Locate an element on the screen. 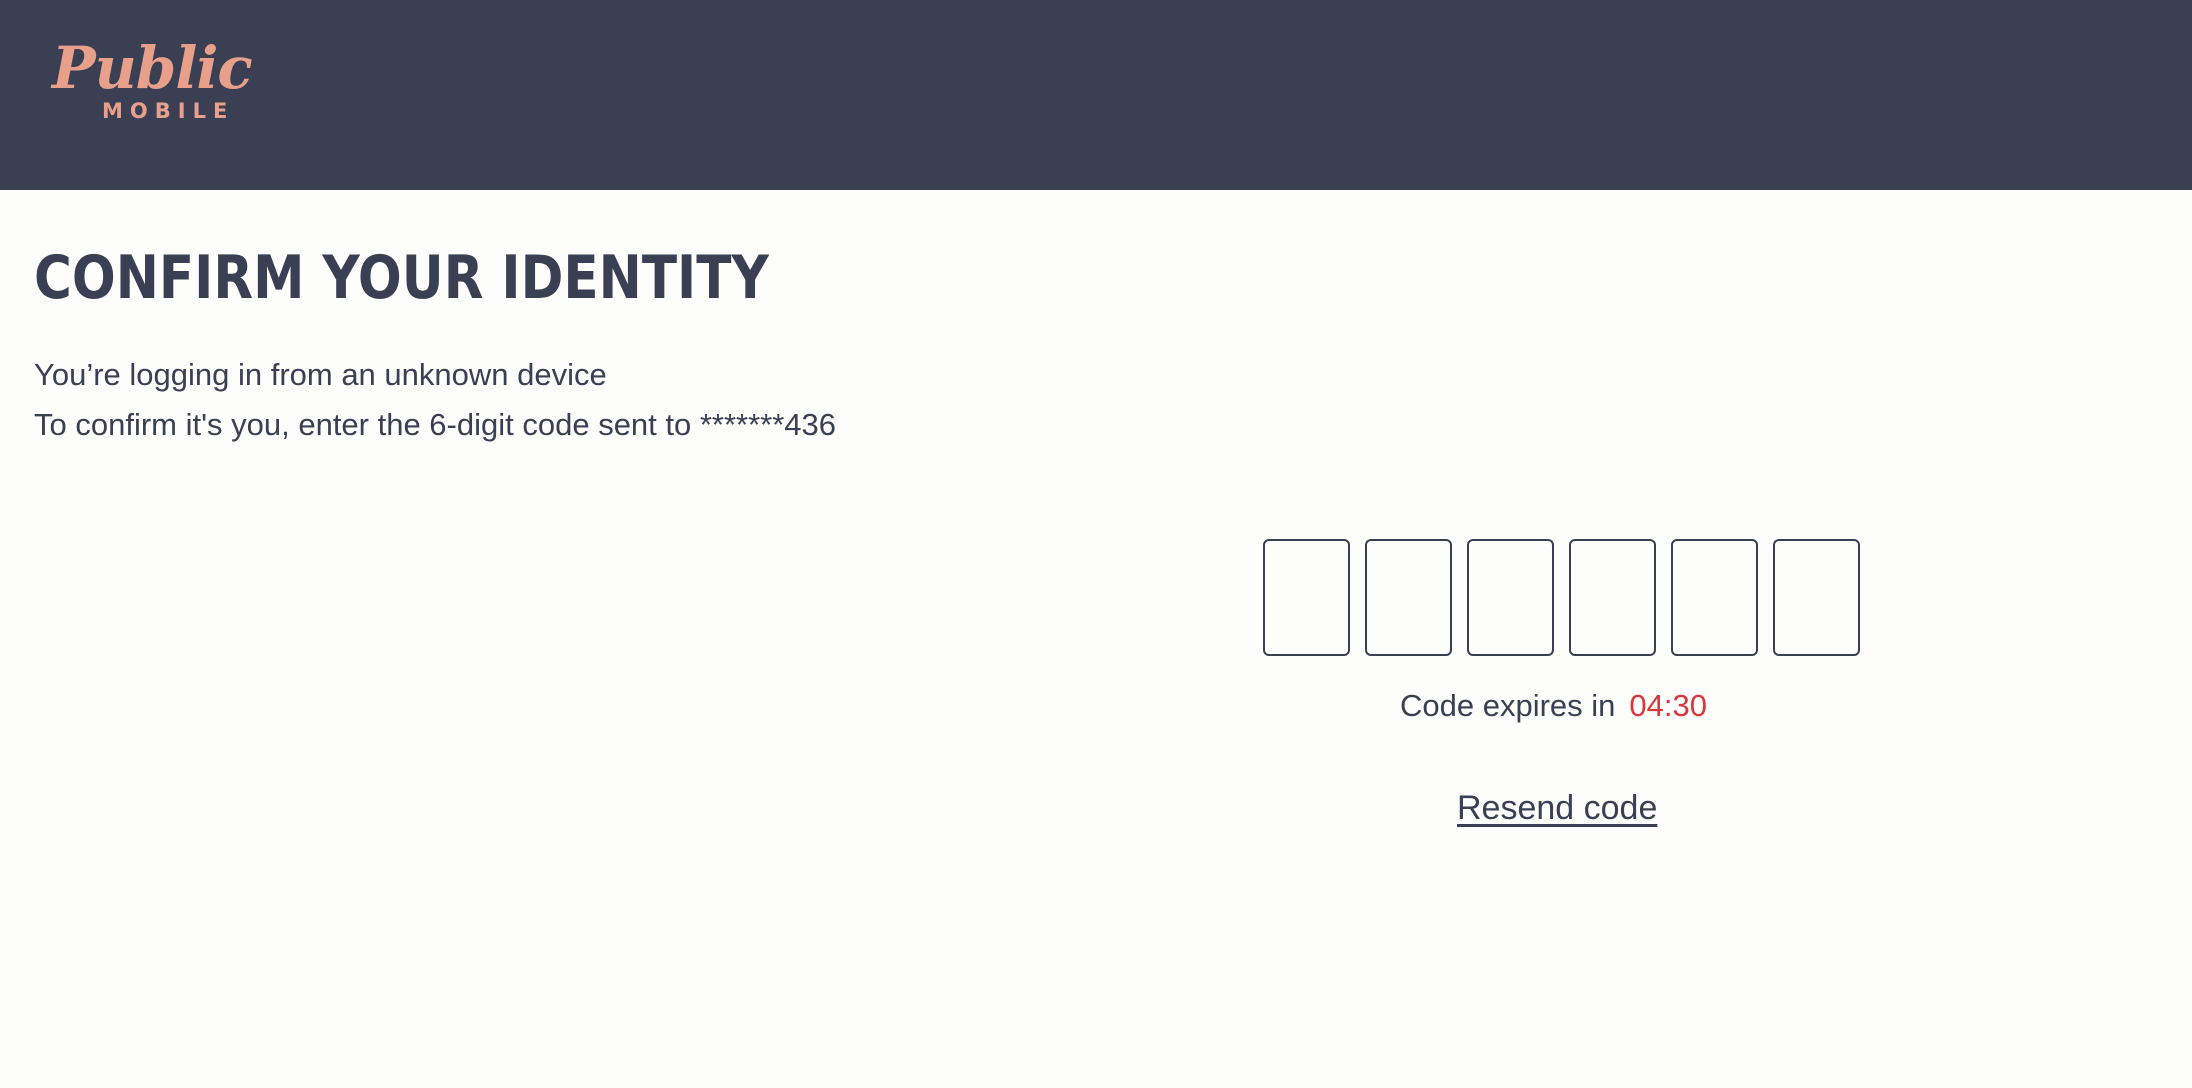 The image size is (2192, 1088). code-digit-4-input is located at coordinates (1612, 597).